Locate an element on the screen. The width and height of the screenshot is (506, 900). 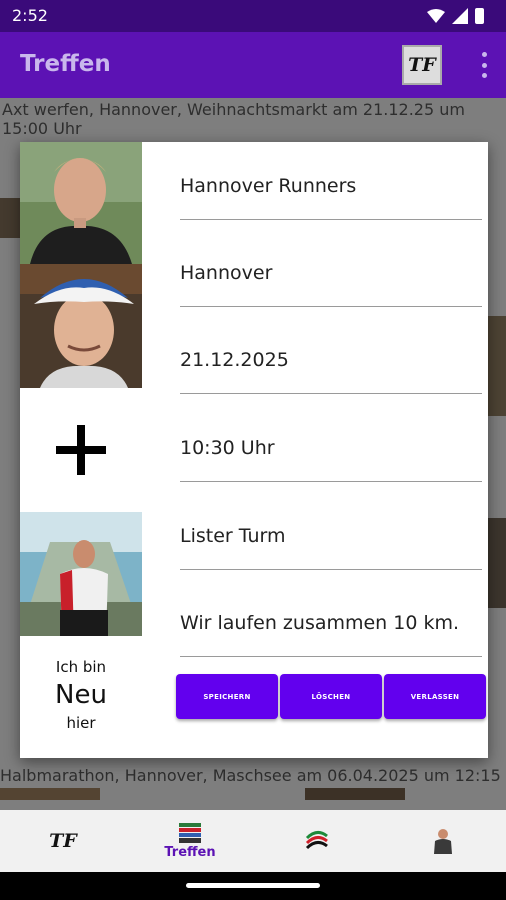
nav-item-home: TF is located at coordinates (63, 841).